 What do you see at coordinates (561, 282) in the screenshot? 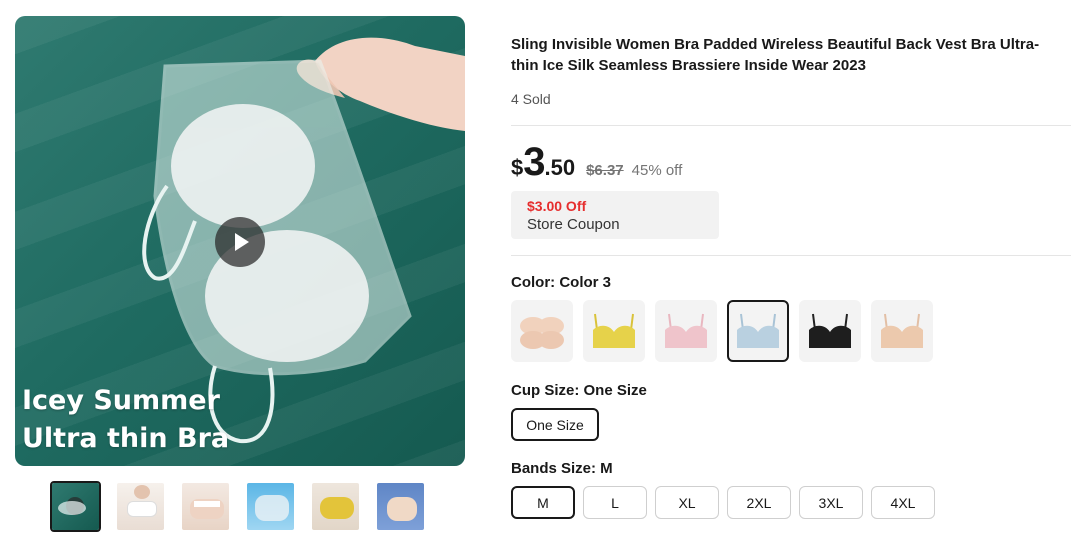
I see `color-label: Color: Color 3` at bounding box center [561, 282].